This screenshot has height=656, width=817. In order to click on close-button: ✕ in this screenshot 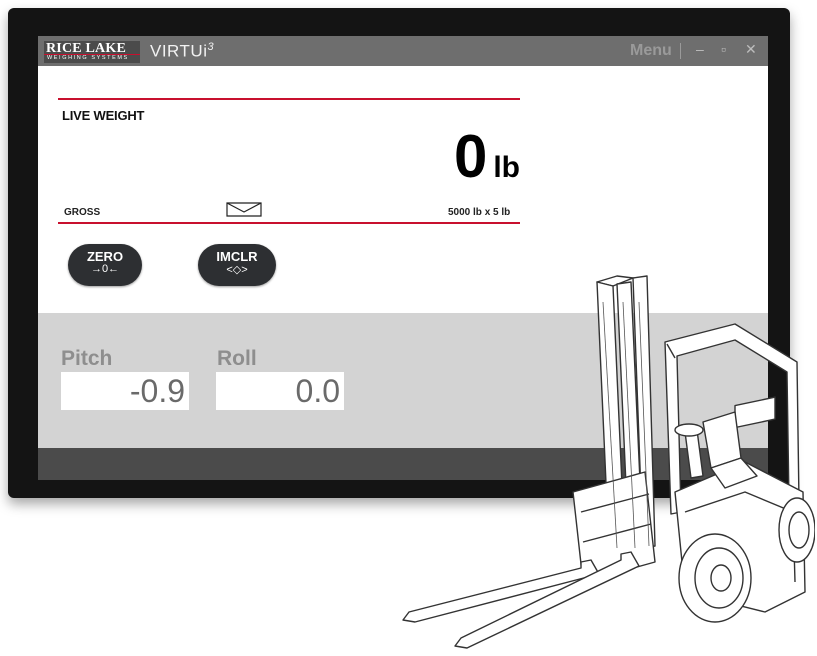, I will do `click(751, 49)`.